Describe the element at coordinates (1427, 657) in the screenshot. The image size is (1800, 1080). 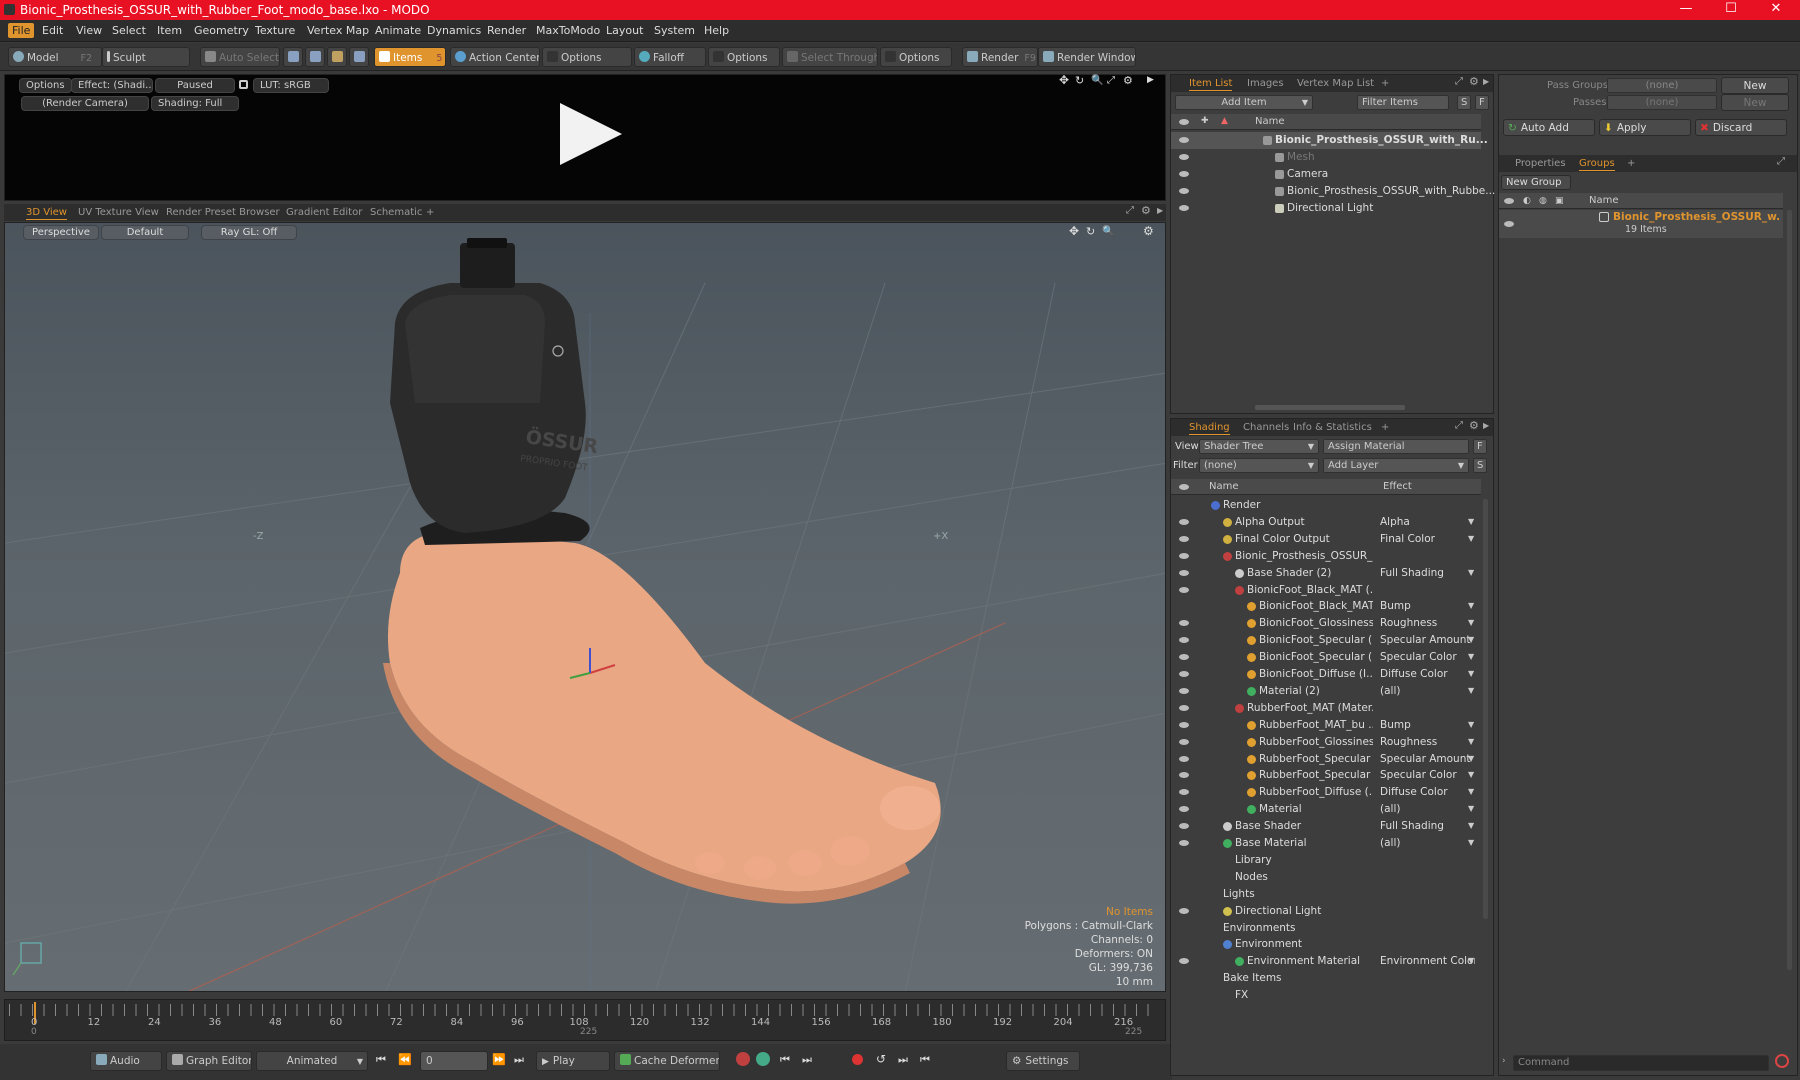
I see `layer-effect: Specular Color` at that location.